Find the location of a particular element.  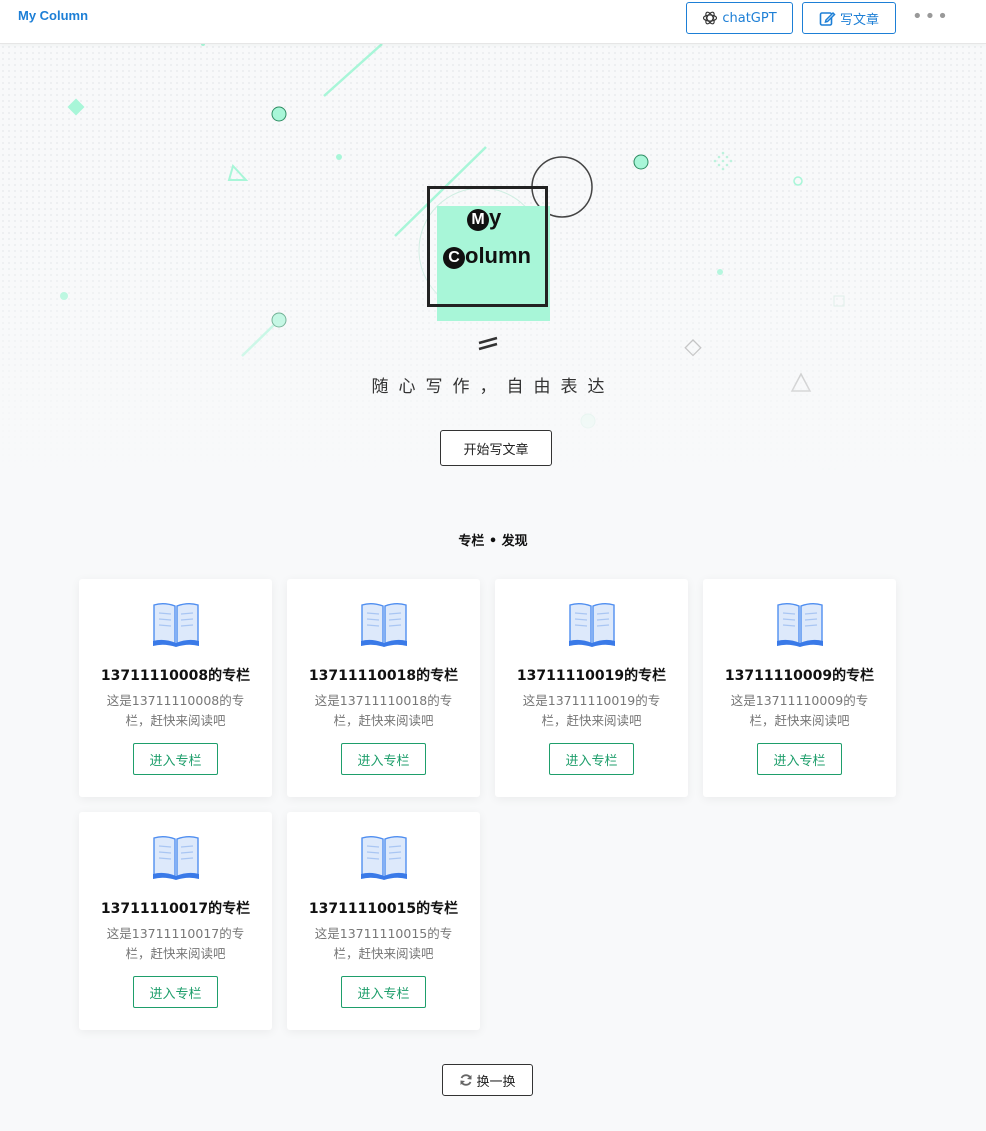

brand-logo-cap-m: M is located at coordinates (478, 220).